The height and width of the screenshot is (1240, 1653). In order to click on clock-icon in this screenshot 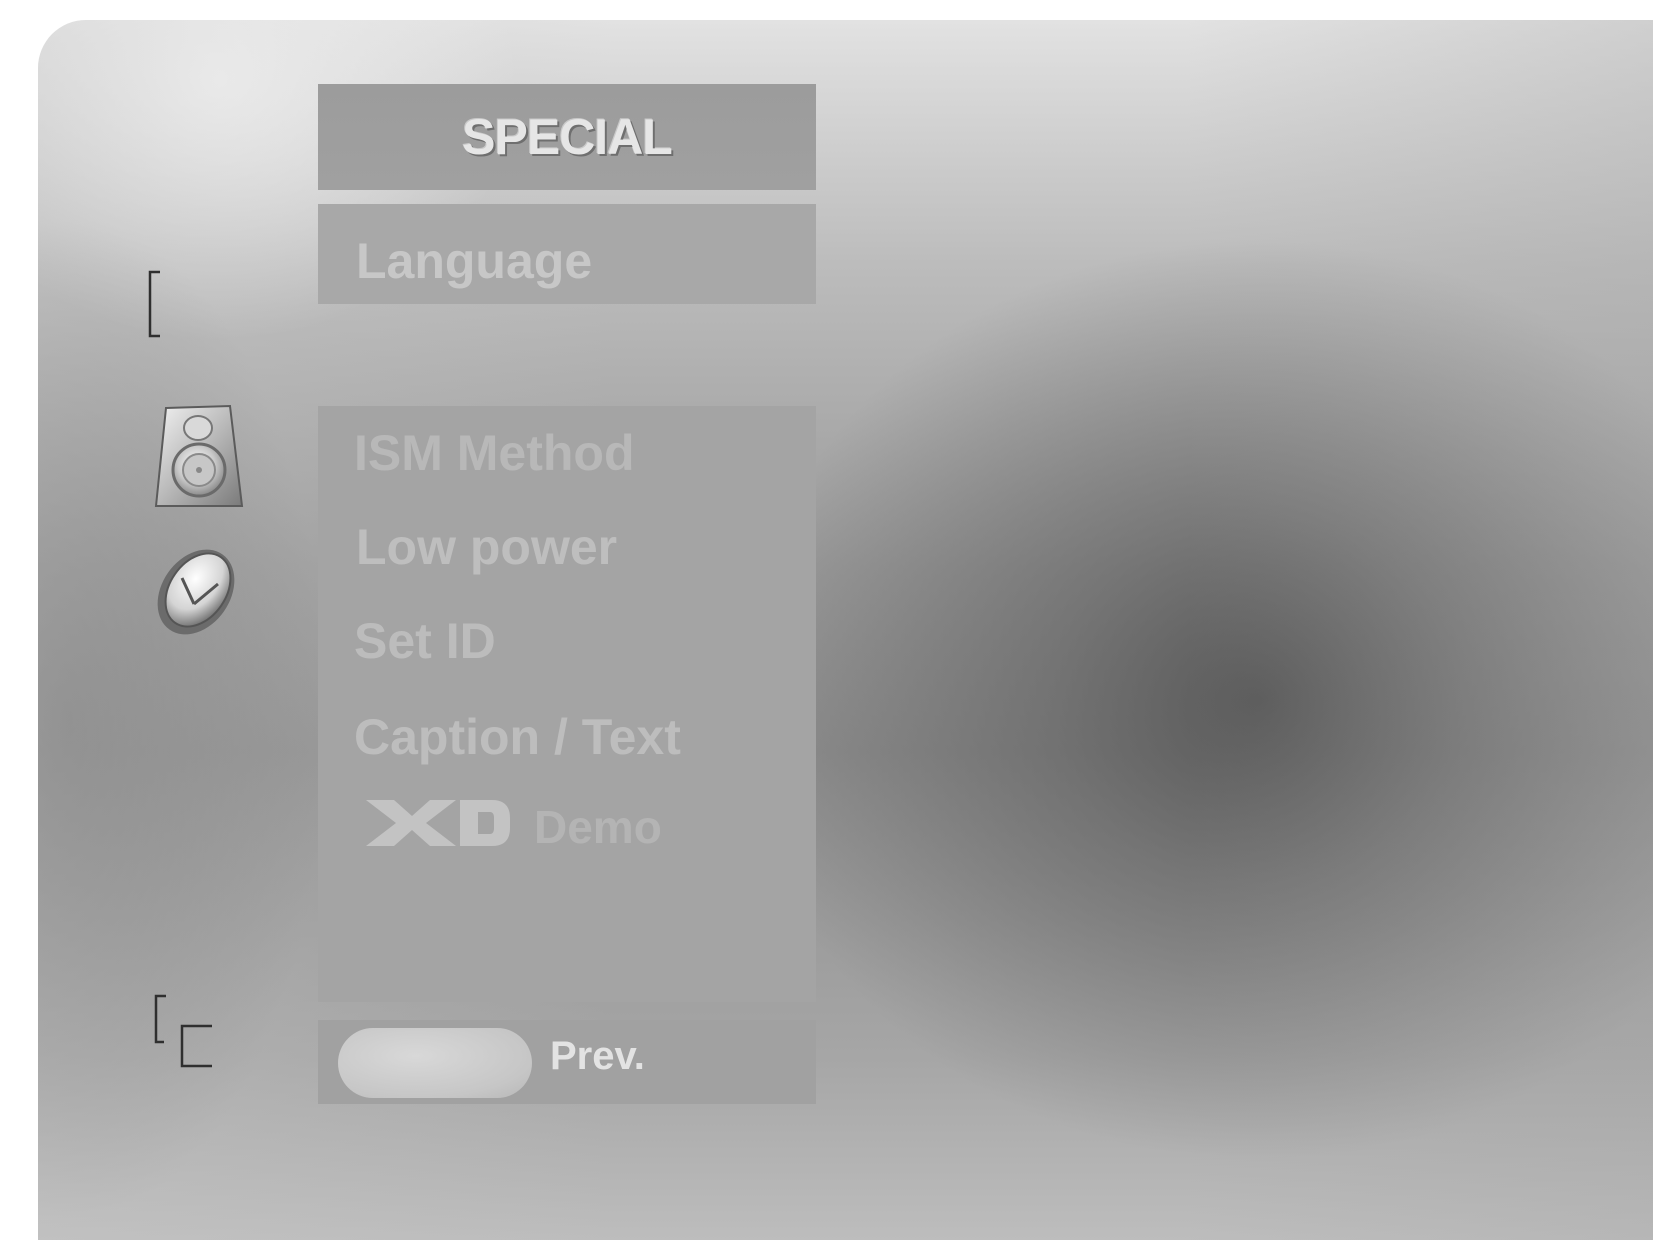, I will do `click(197, 592)`.